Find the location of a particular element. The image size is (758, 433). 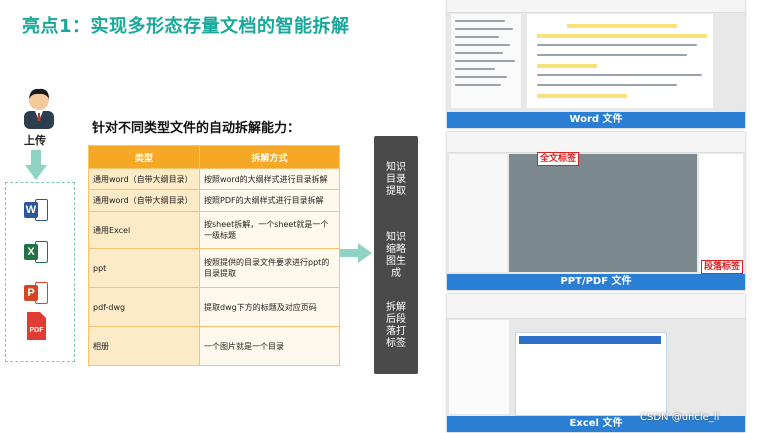

paragraph-tag: 段落标签 is located at coordinates (722, 267).